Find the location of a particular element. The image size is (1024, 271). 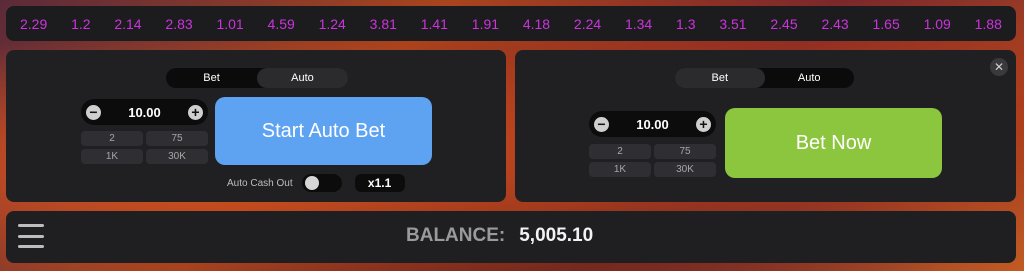

history-multiplier: 1.34 is located at coordinates (638, 23).